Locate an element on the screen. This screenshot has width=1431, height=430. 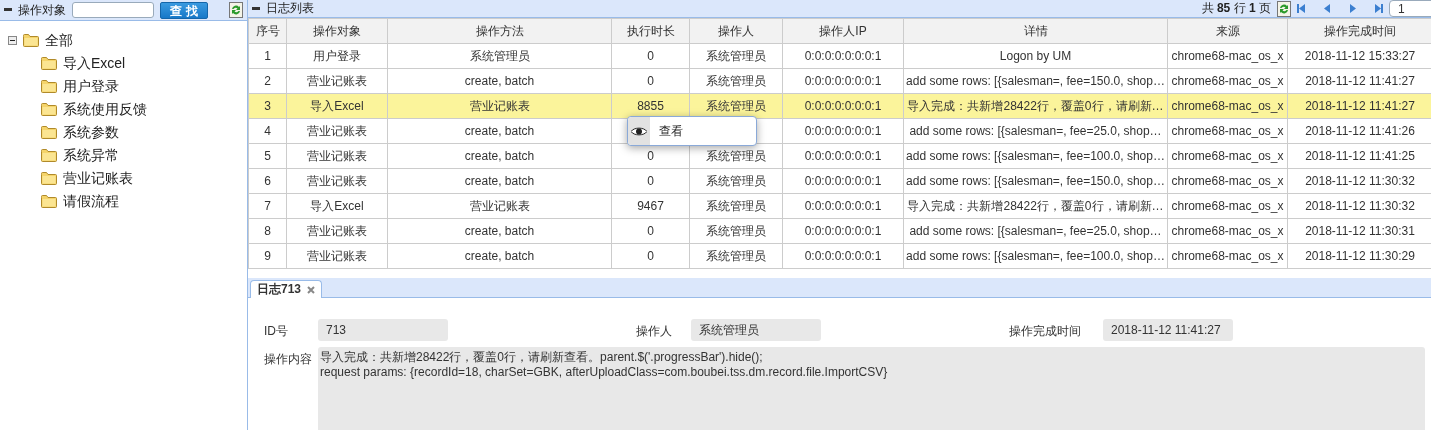
field-value: 713 is located at coordinates (383, 330).